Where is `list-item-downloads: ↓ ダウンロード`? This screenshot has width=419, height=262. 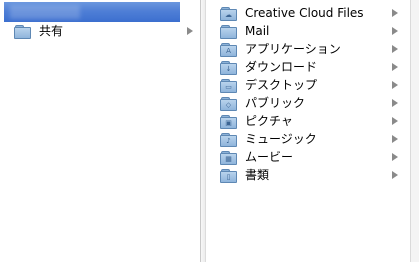
list-item-downloads: ↓ ダウンロード is located at coordinates (268, 67).